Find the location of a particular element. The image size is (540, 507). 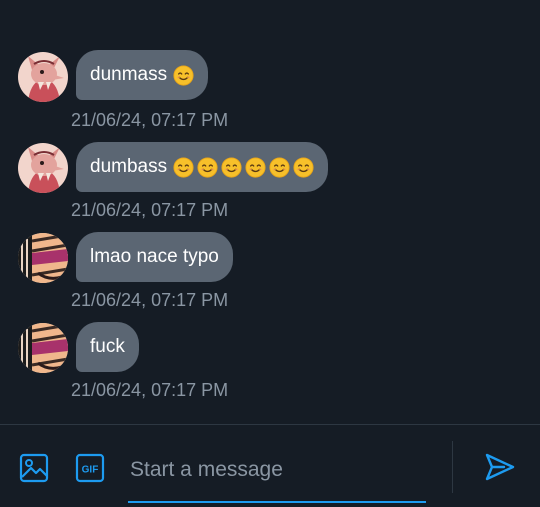

message-bubble: lmao nace typo is located at coordinates (154, 257).